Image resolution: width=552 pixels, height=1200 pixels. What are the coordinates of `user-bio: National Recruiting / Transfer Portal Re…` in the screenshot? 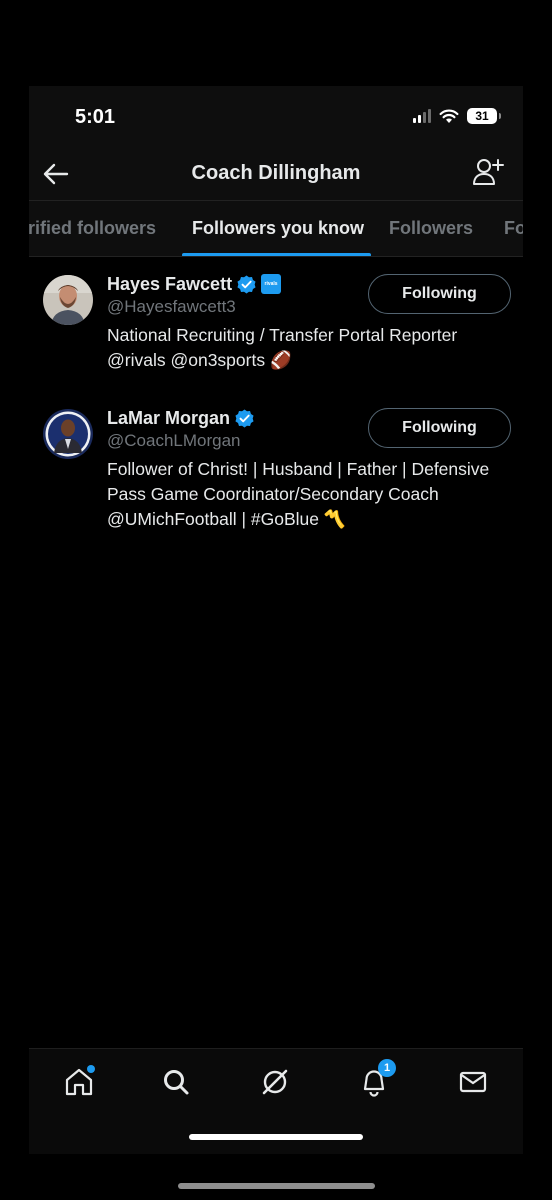 It's located at (282, 347).